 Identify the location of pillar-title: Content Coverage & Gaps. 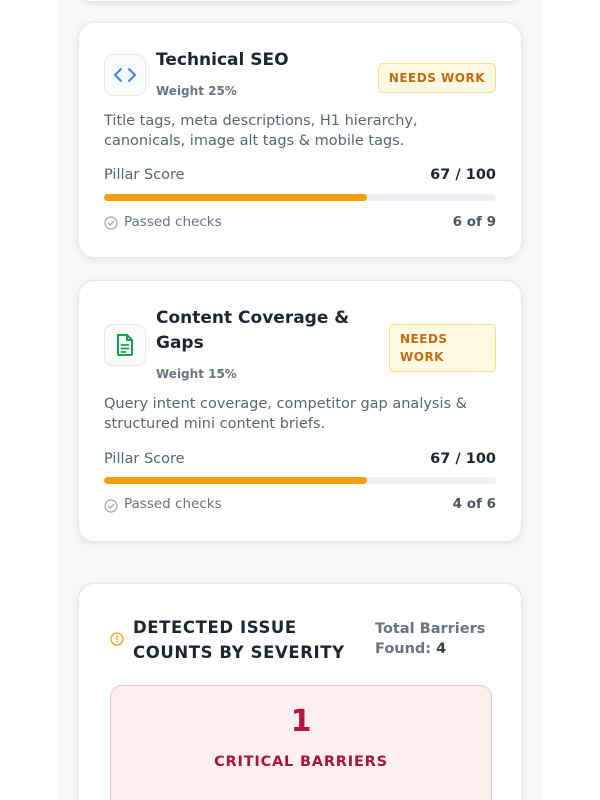
(253, 330).